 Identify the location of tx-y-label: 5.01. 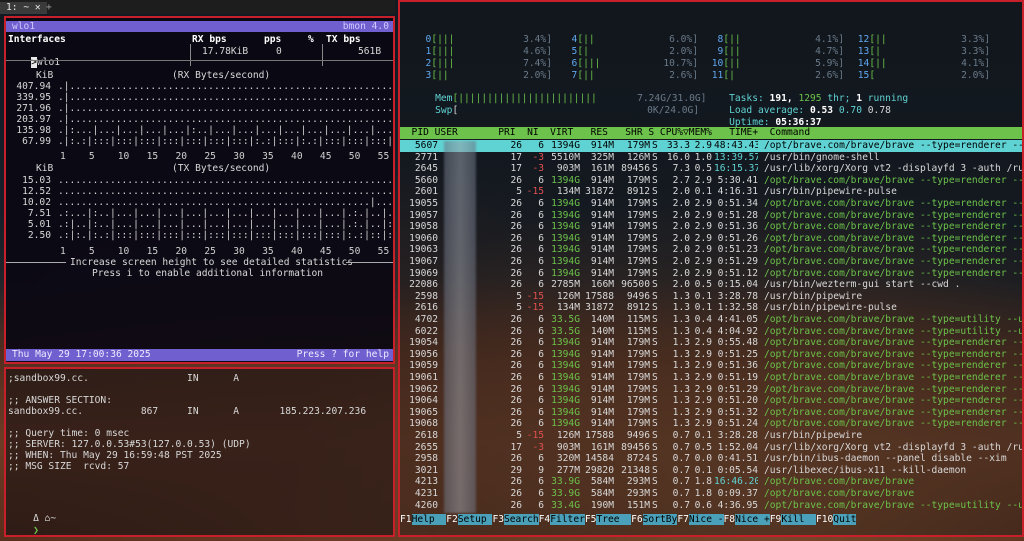
(39, 224).